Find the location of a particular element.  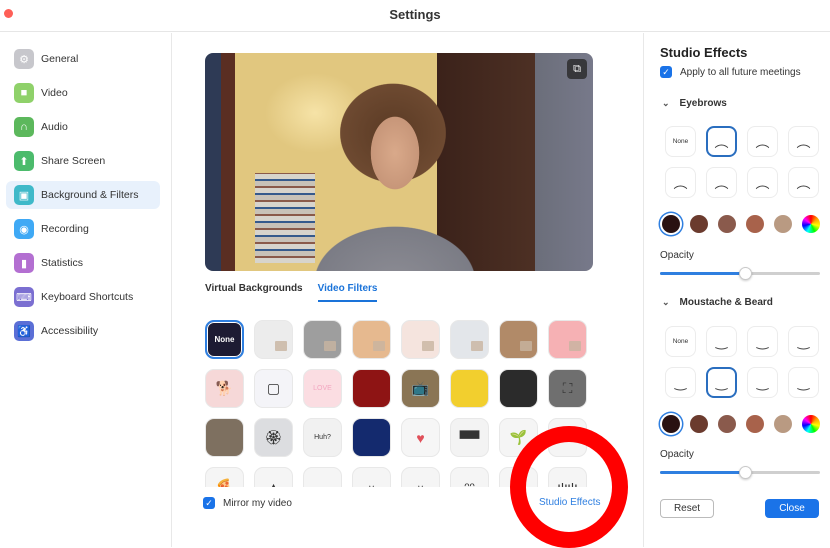

mirror-video-option: ✓ Mirror my video is located at coordinates (247, 503).